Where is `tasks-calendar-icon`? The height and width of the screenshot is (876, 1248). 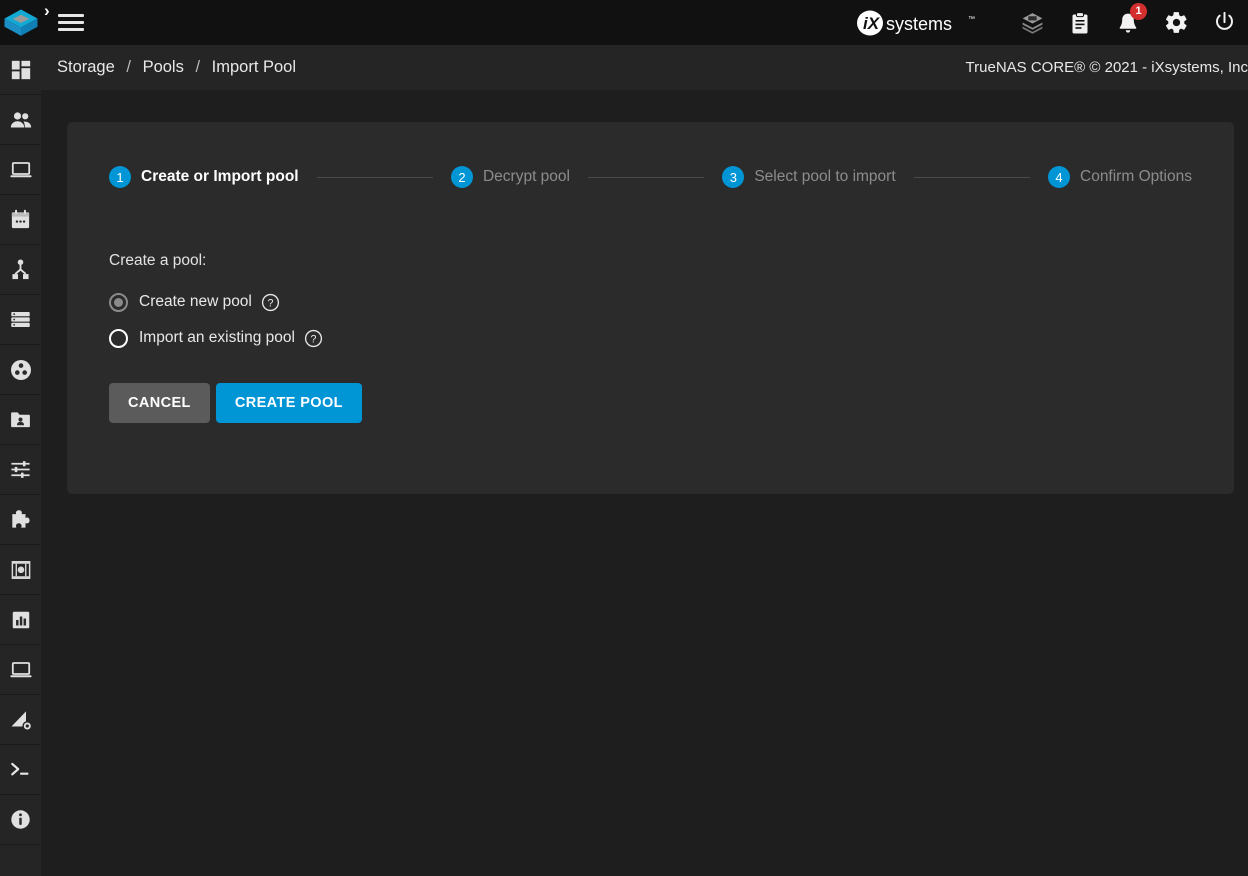
tasks-calendar-icon is located at coordinates (20, 219).